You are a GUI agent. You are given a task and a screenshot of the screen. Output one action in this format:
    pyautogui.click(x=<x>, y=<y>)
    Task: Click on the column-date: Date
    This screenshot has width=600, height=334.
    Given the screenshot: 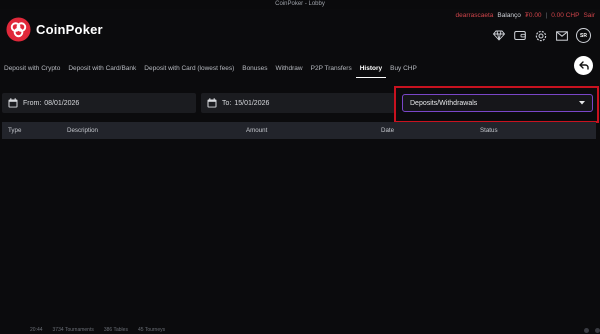 What is the action you would take?
    pyautogui.click(x=387, y=130)
    